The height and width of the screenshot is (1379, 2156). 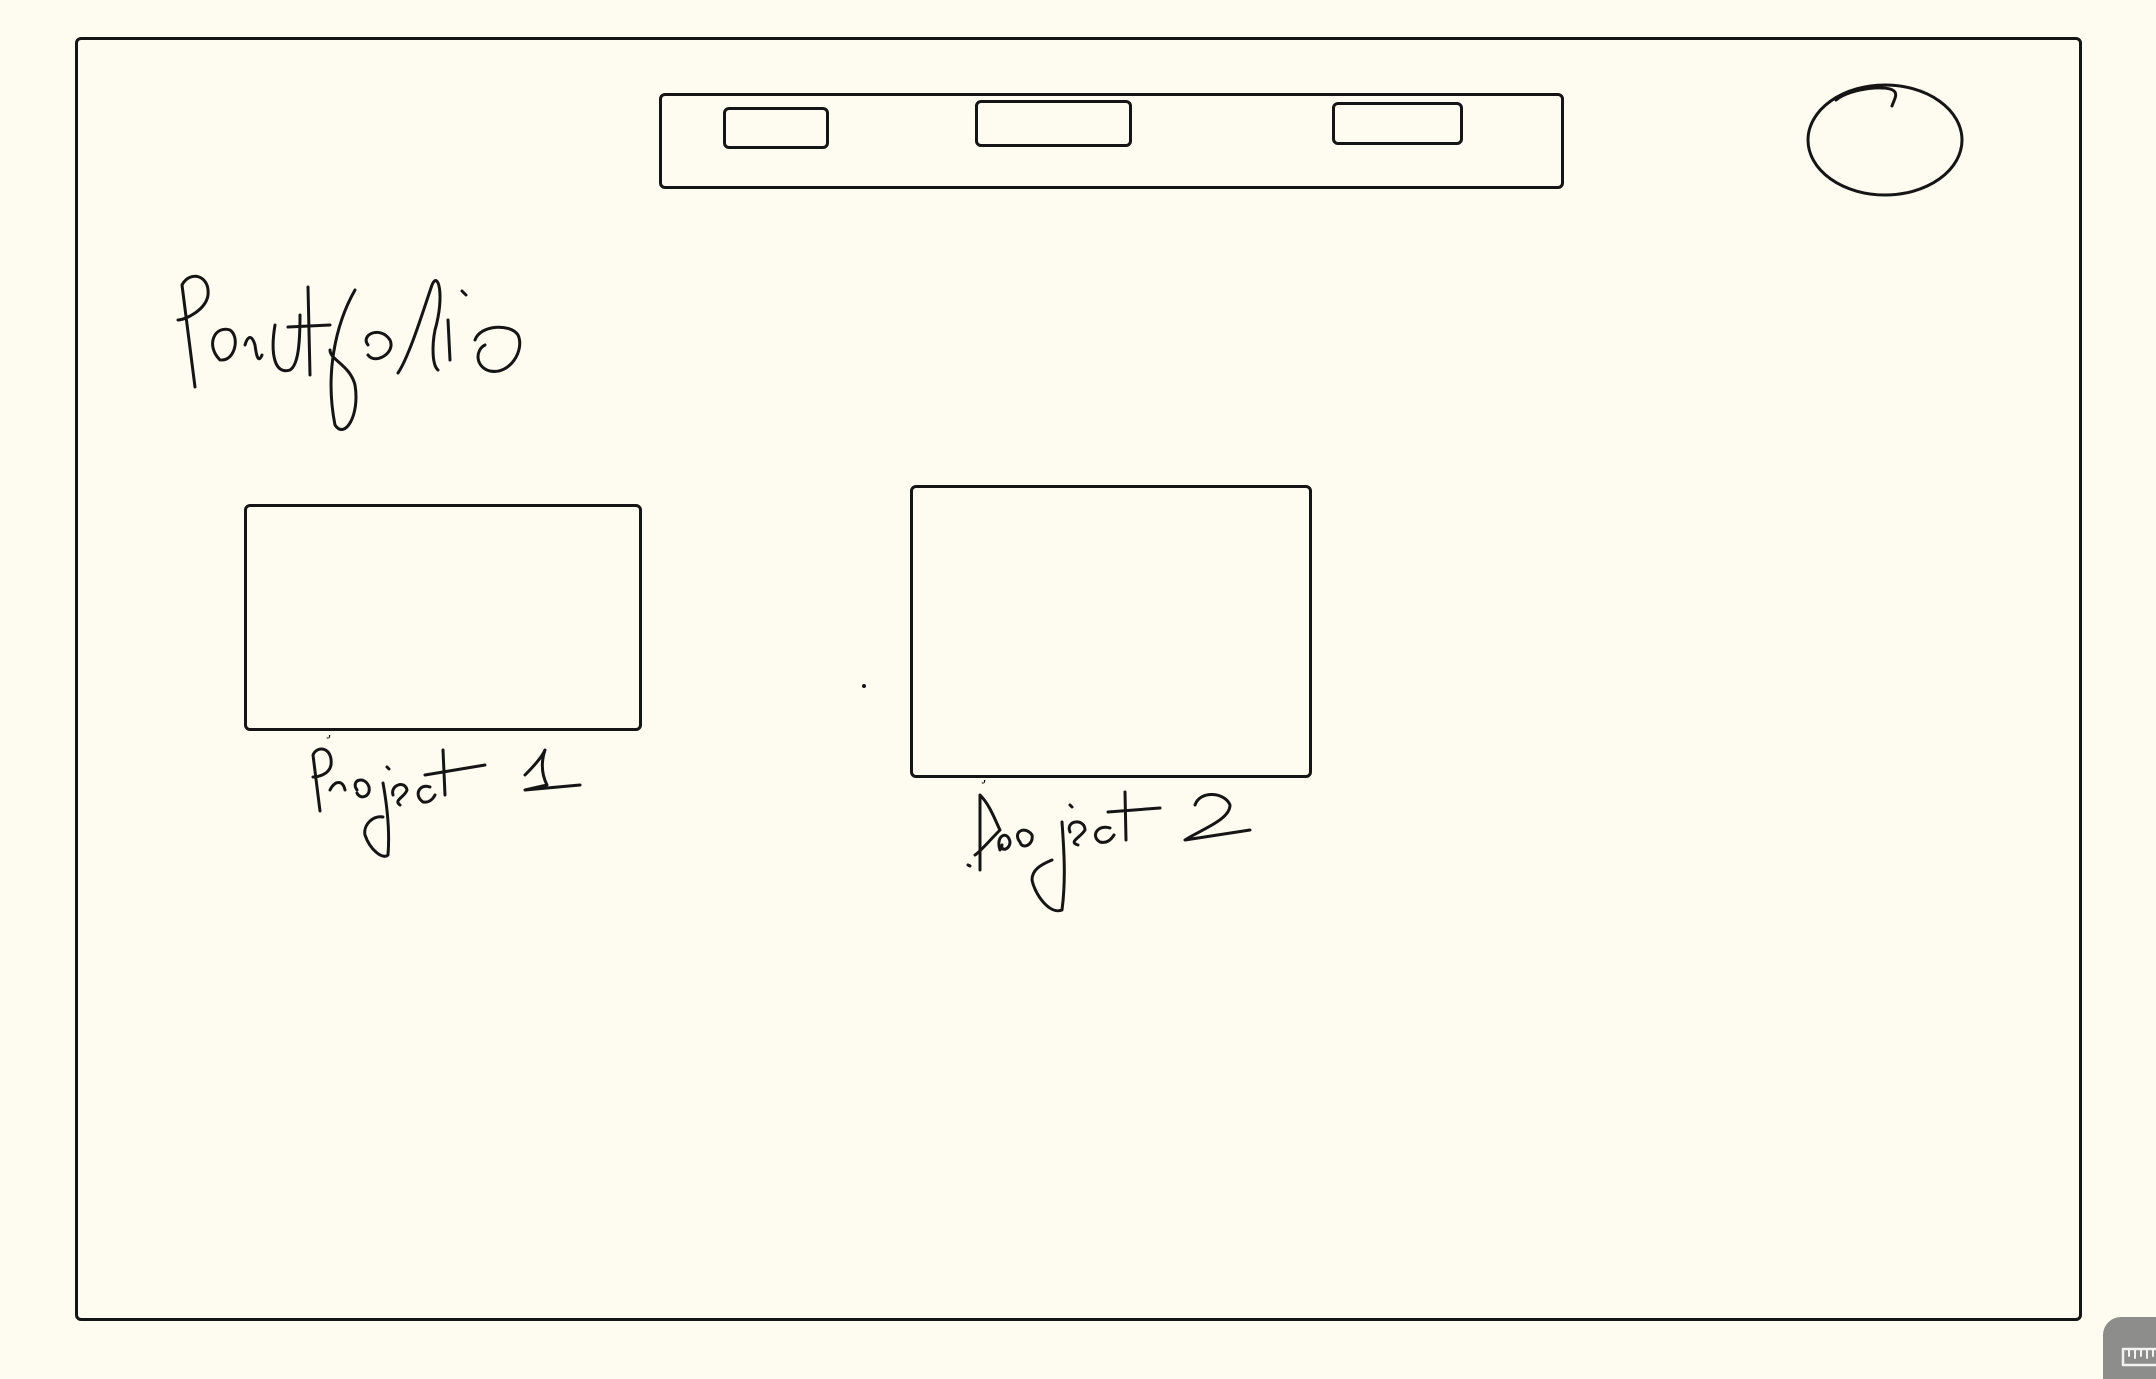 I want to click on svg-text: Project 1, so click(x=333, y=737).